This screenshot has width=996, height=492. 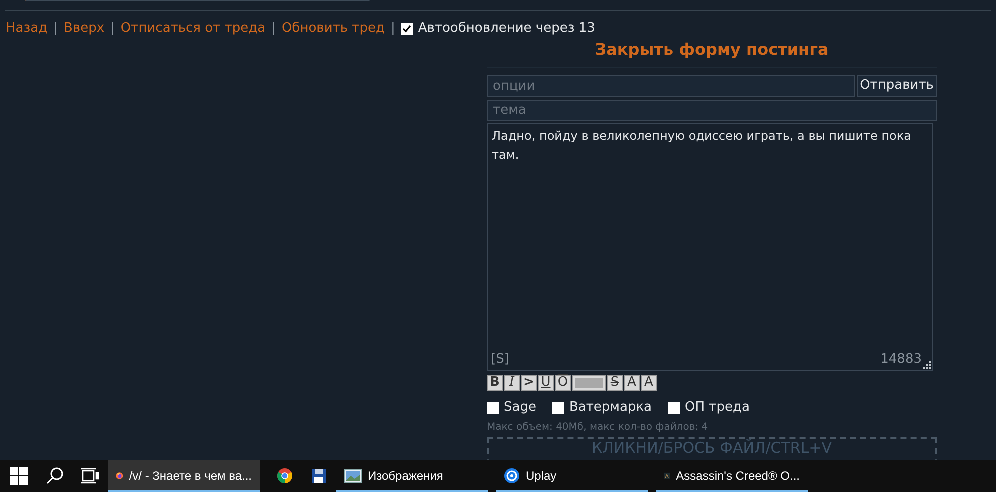 I want to click on format-button: U, so click(x=546, y=383).